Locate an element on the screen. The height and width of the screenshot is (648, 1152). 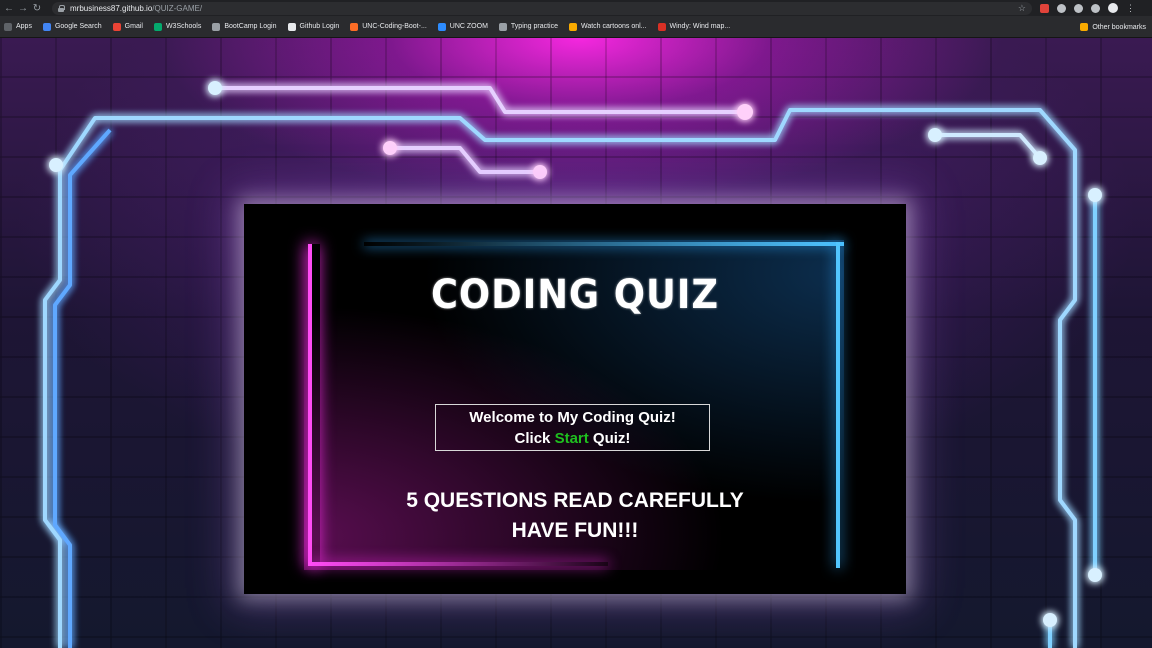
cartoon-site-icon is located at coordinates (573, 26).